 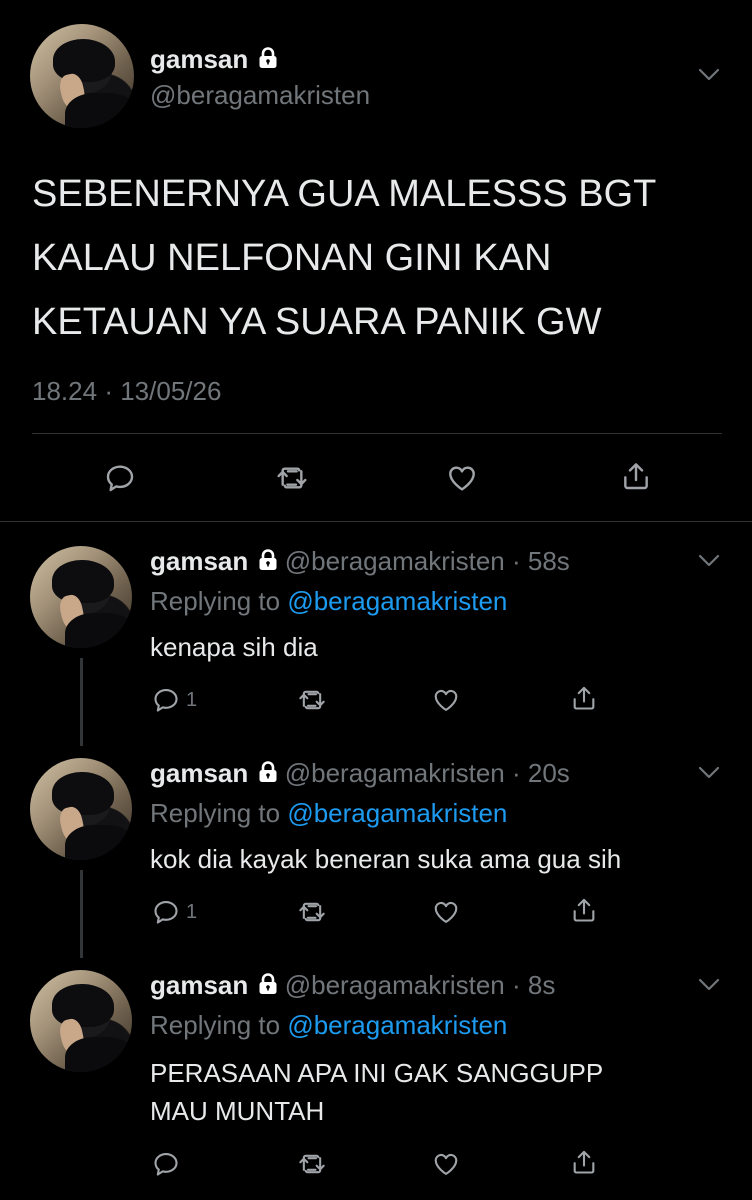 What do you see at coordinates (171, 391) in the screenshot?
I see `tweet-date: 13/05/26` at bounding box center [171, 391].